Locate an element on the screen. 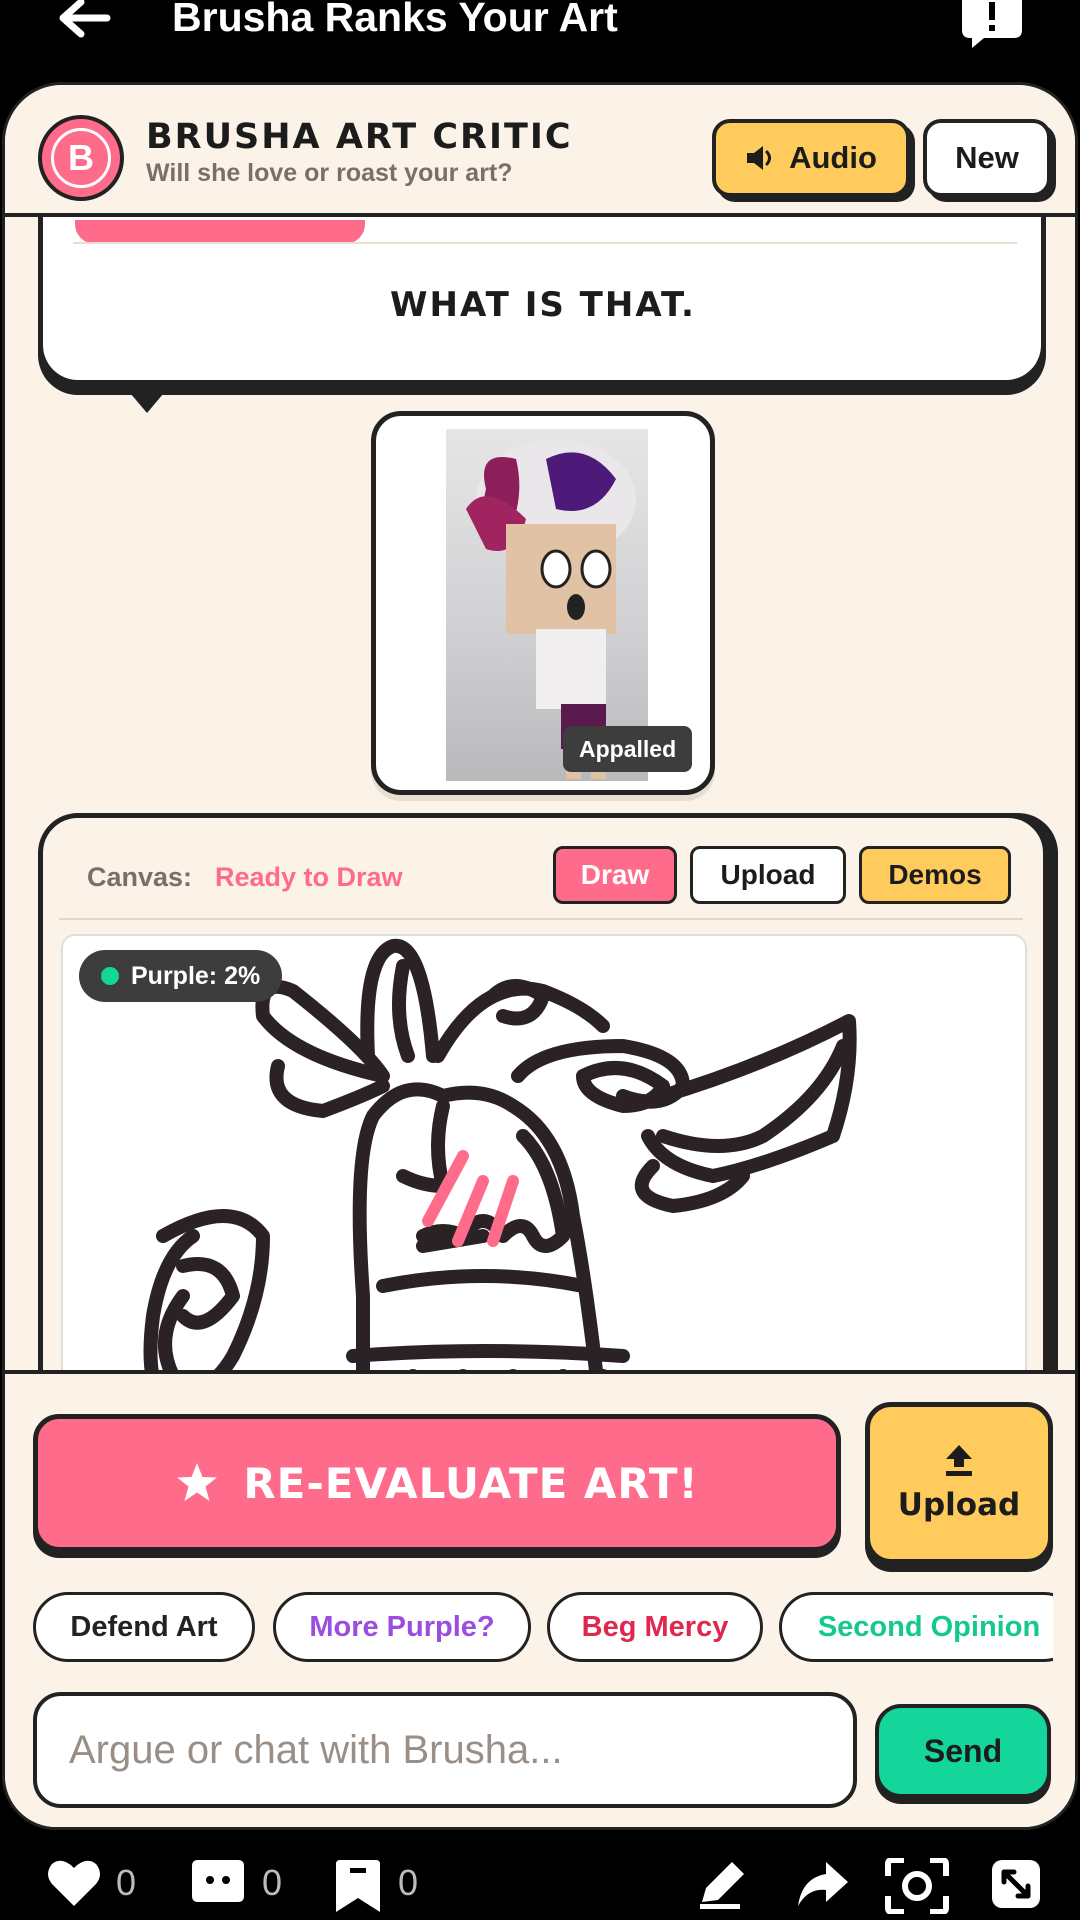  chip-beg-mercy: Beg Mercy is located at coordinates (655, 1627).